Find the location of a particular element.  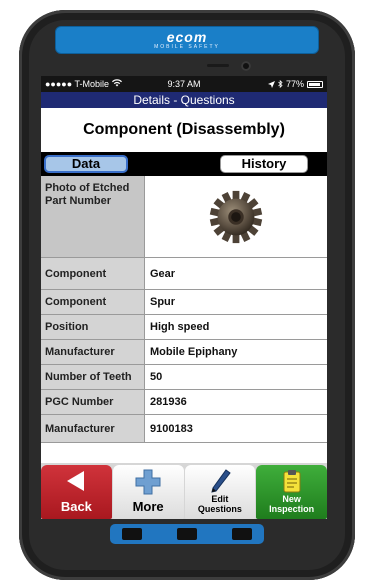

hardware-button-bar is located at coordinates (187, 534).